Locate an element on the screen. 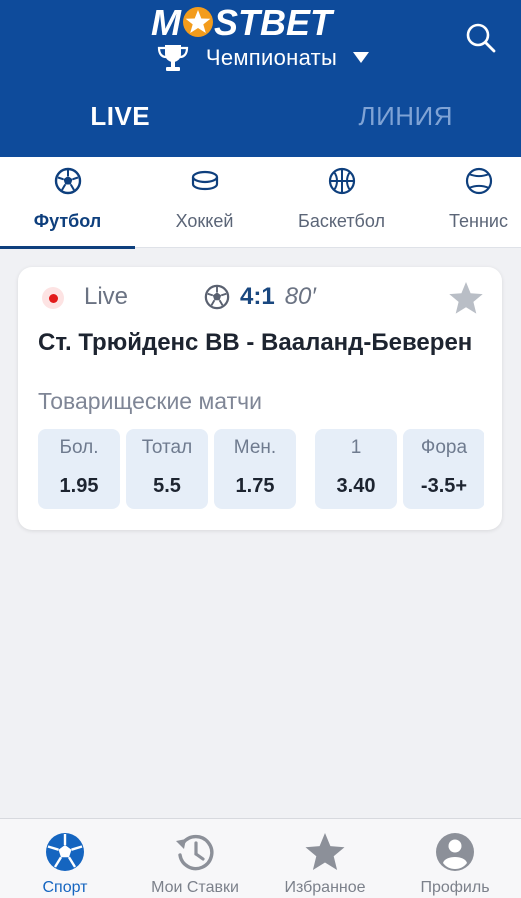  odd-value: 1.75 is located at coordinates (255, 486).